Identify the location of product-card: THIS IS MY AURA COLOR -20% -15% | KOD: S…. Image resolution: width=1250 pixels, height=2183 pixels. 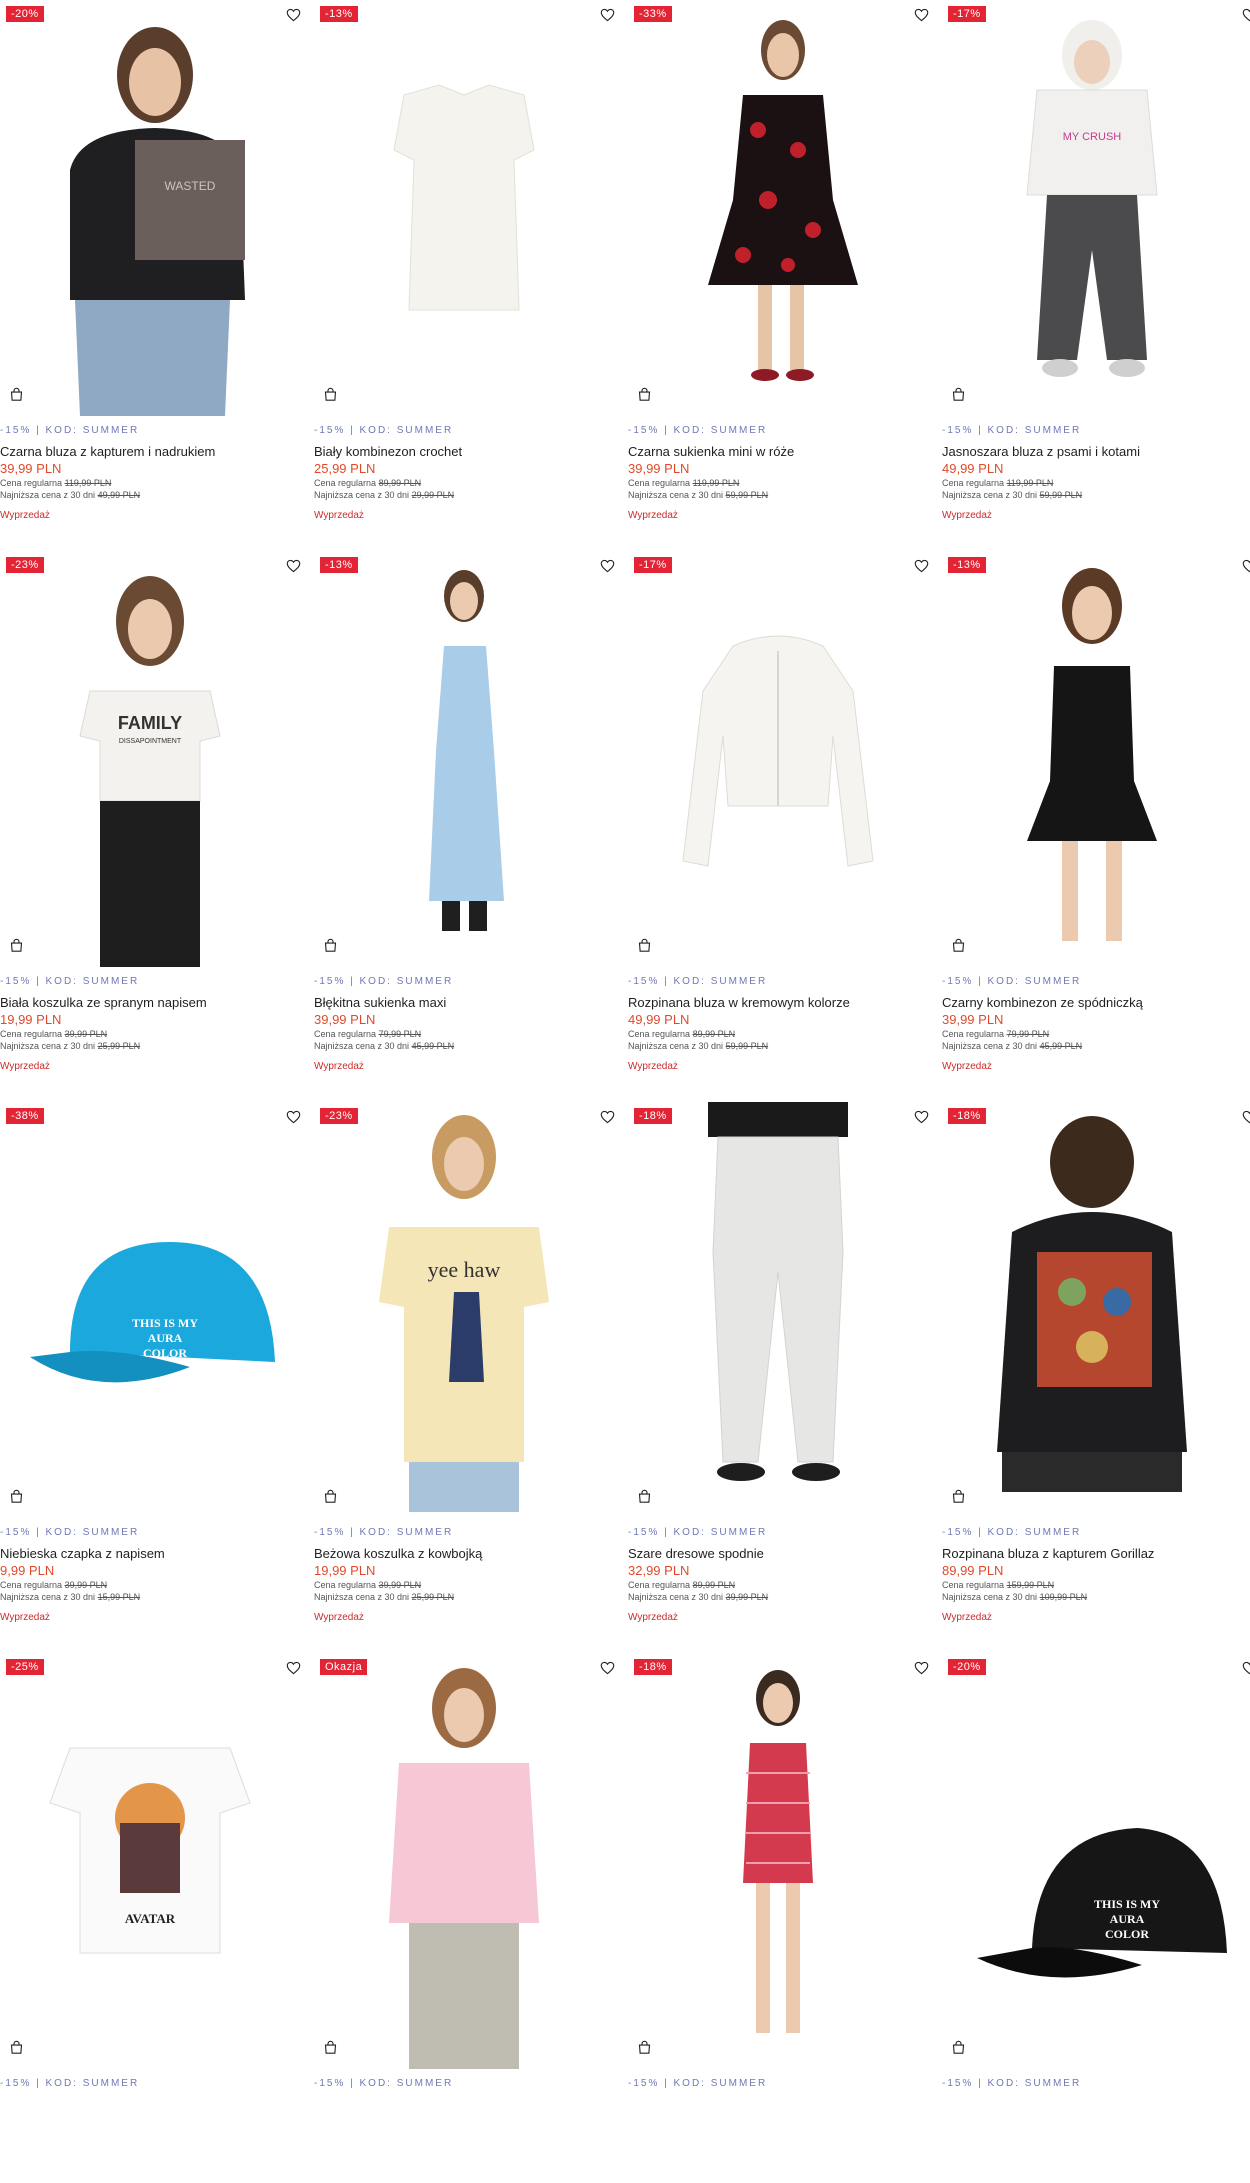
(1096, 1918).